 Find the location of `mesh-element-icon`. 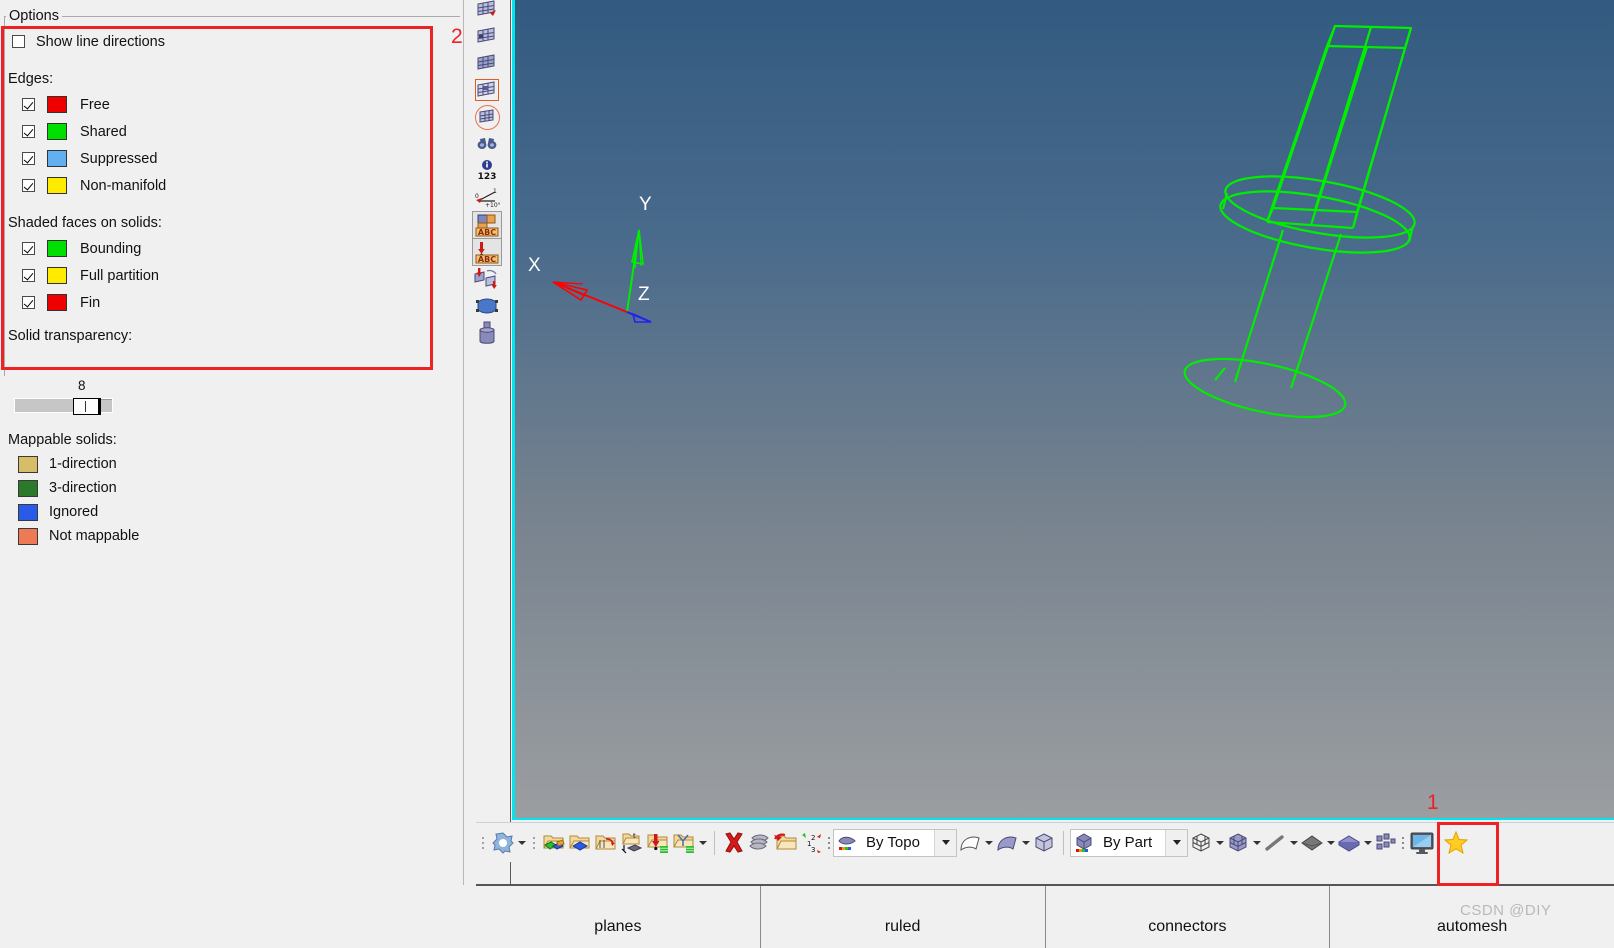

mesh-element-icon is located at coordinates (487, 90).